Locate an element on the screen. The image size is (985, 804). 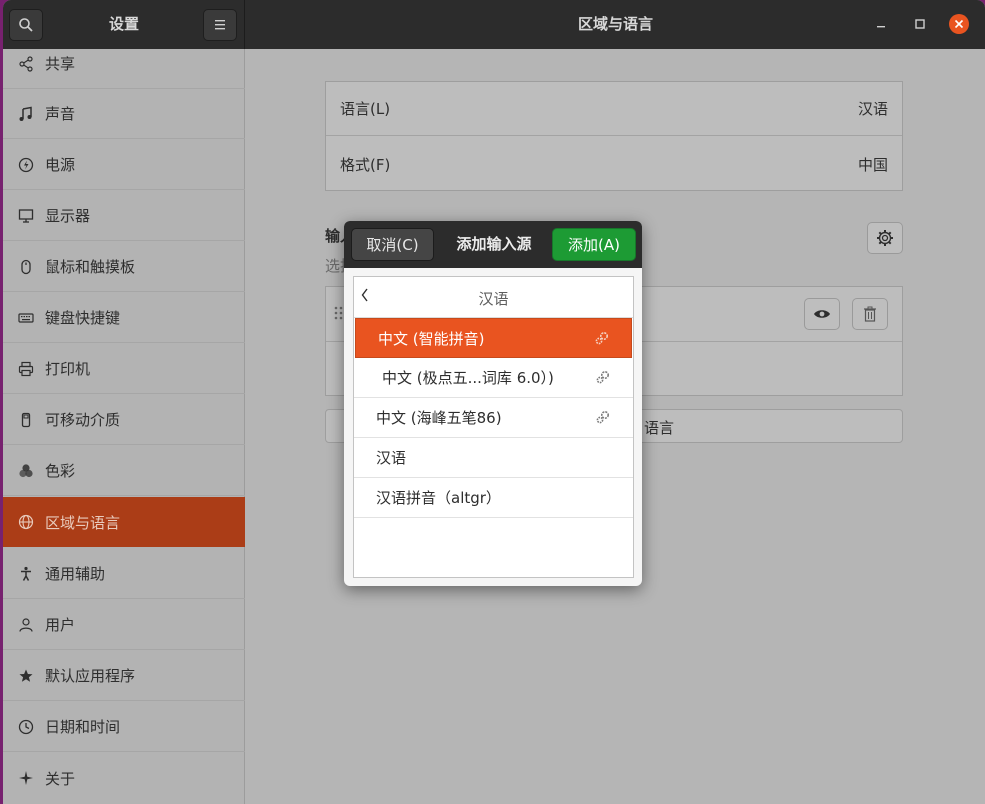
accessibility-icon is located at coordinates (26, 574).